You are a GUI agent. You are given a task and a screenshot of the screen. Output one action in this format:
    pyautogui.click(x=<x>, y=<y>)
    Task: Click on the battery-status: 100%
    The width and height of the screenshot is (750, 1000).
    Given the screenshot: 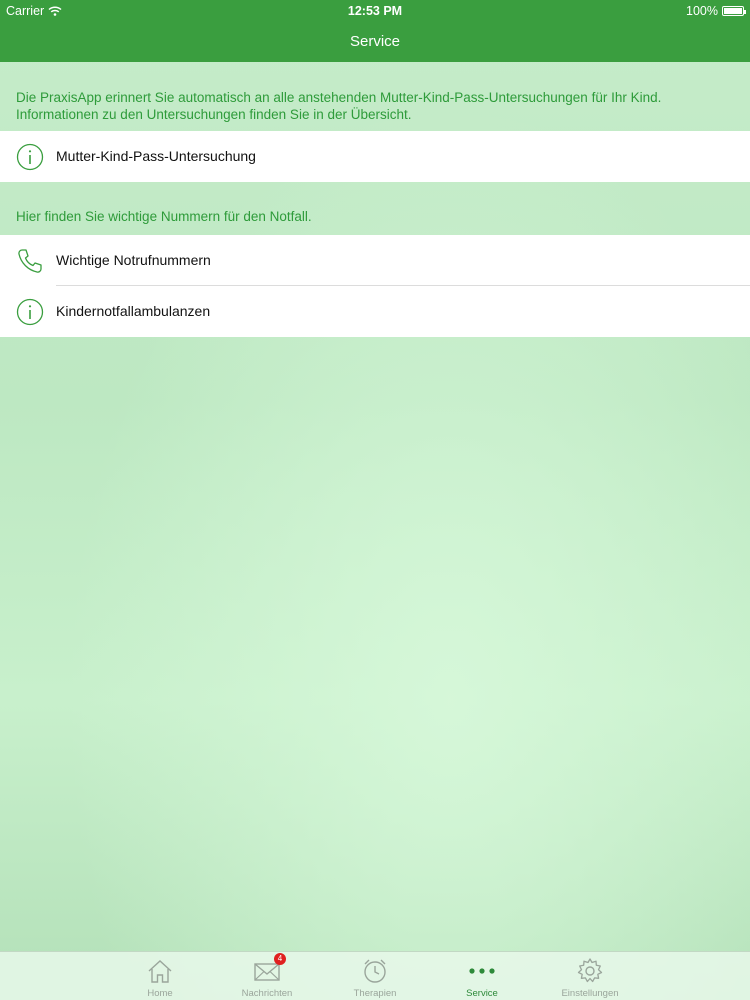 What is the action you would take?
    pyautogui.click(x=716, y=11)
    